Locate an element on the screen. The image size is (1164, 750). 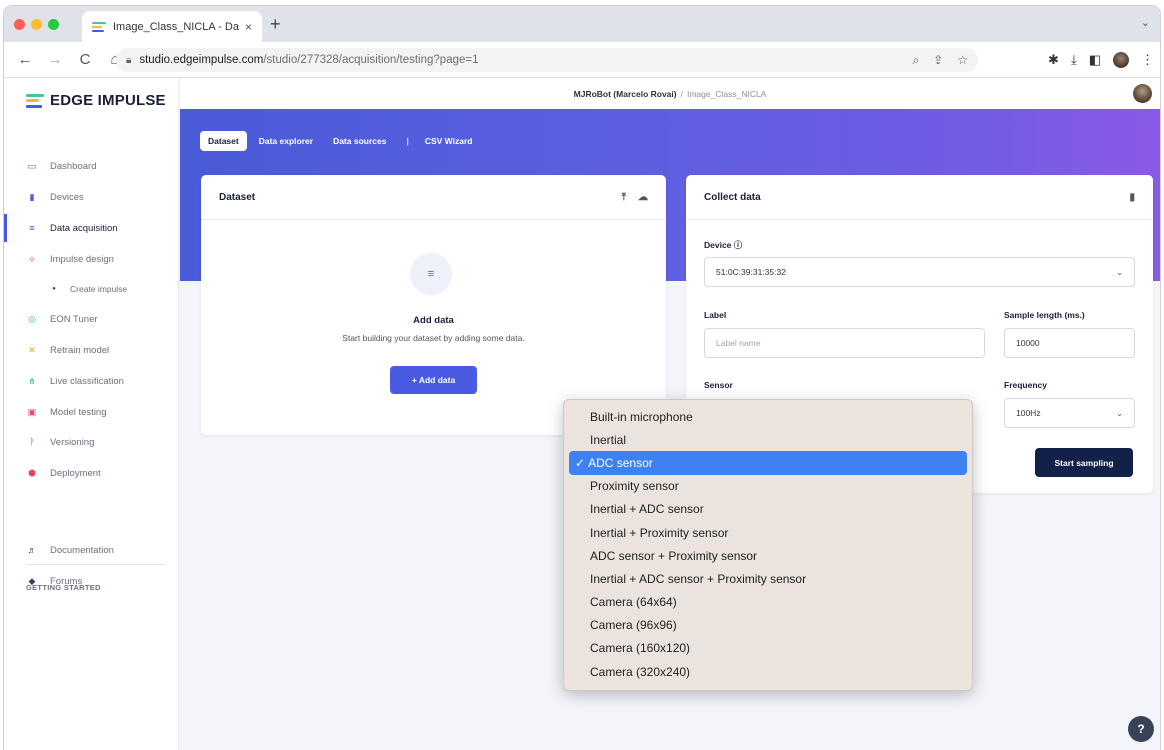
sensor-option: Built-in microphone is located at coordinates (768, 416).